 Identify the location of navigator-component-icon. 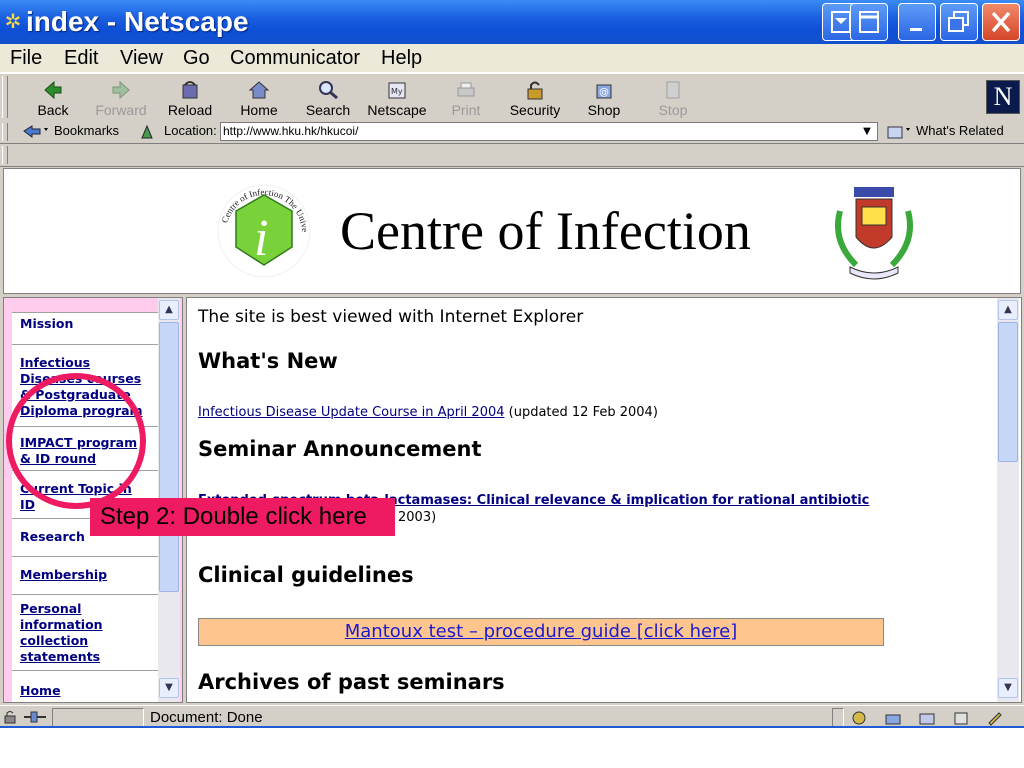
(859, 718).